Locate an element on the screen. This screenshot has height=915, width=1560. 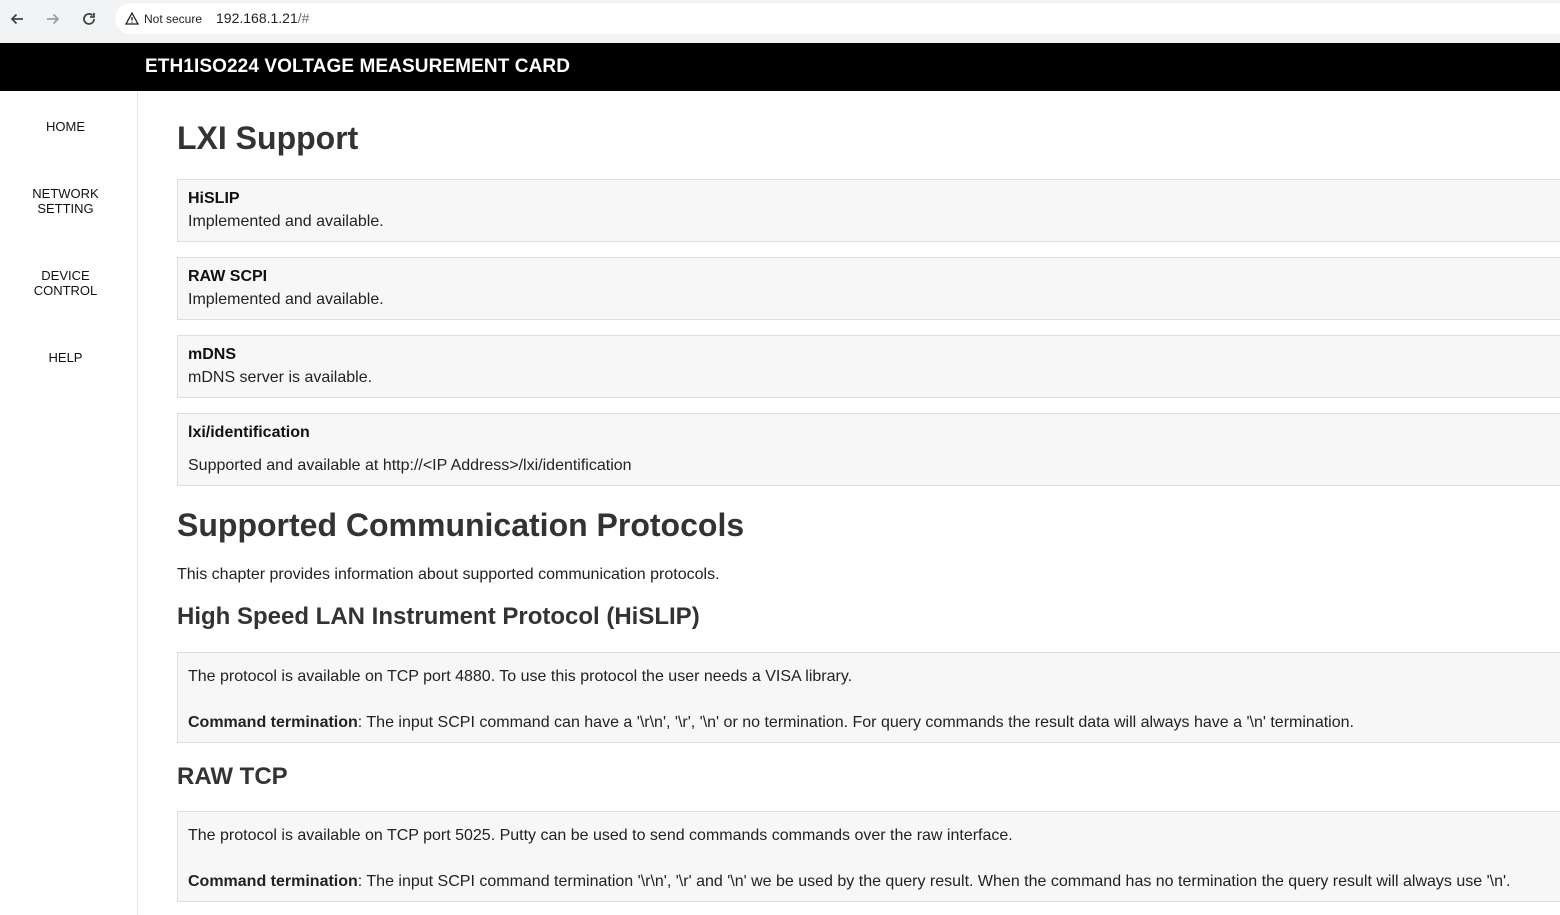
arrow-left-icon is located at coordinates (16, 19).